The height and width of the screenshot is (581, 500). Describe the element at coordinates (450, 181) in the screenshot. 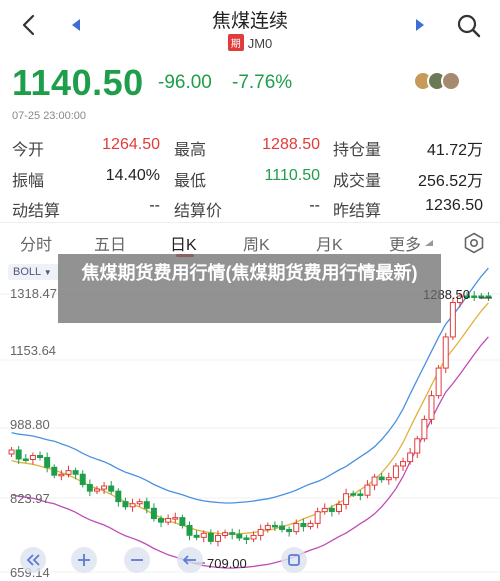

I see `stat-value-volume: 256.52万` at that location.